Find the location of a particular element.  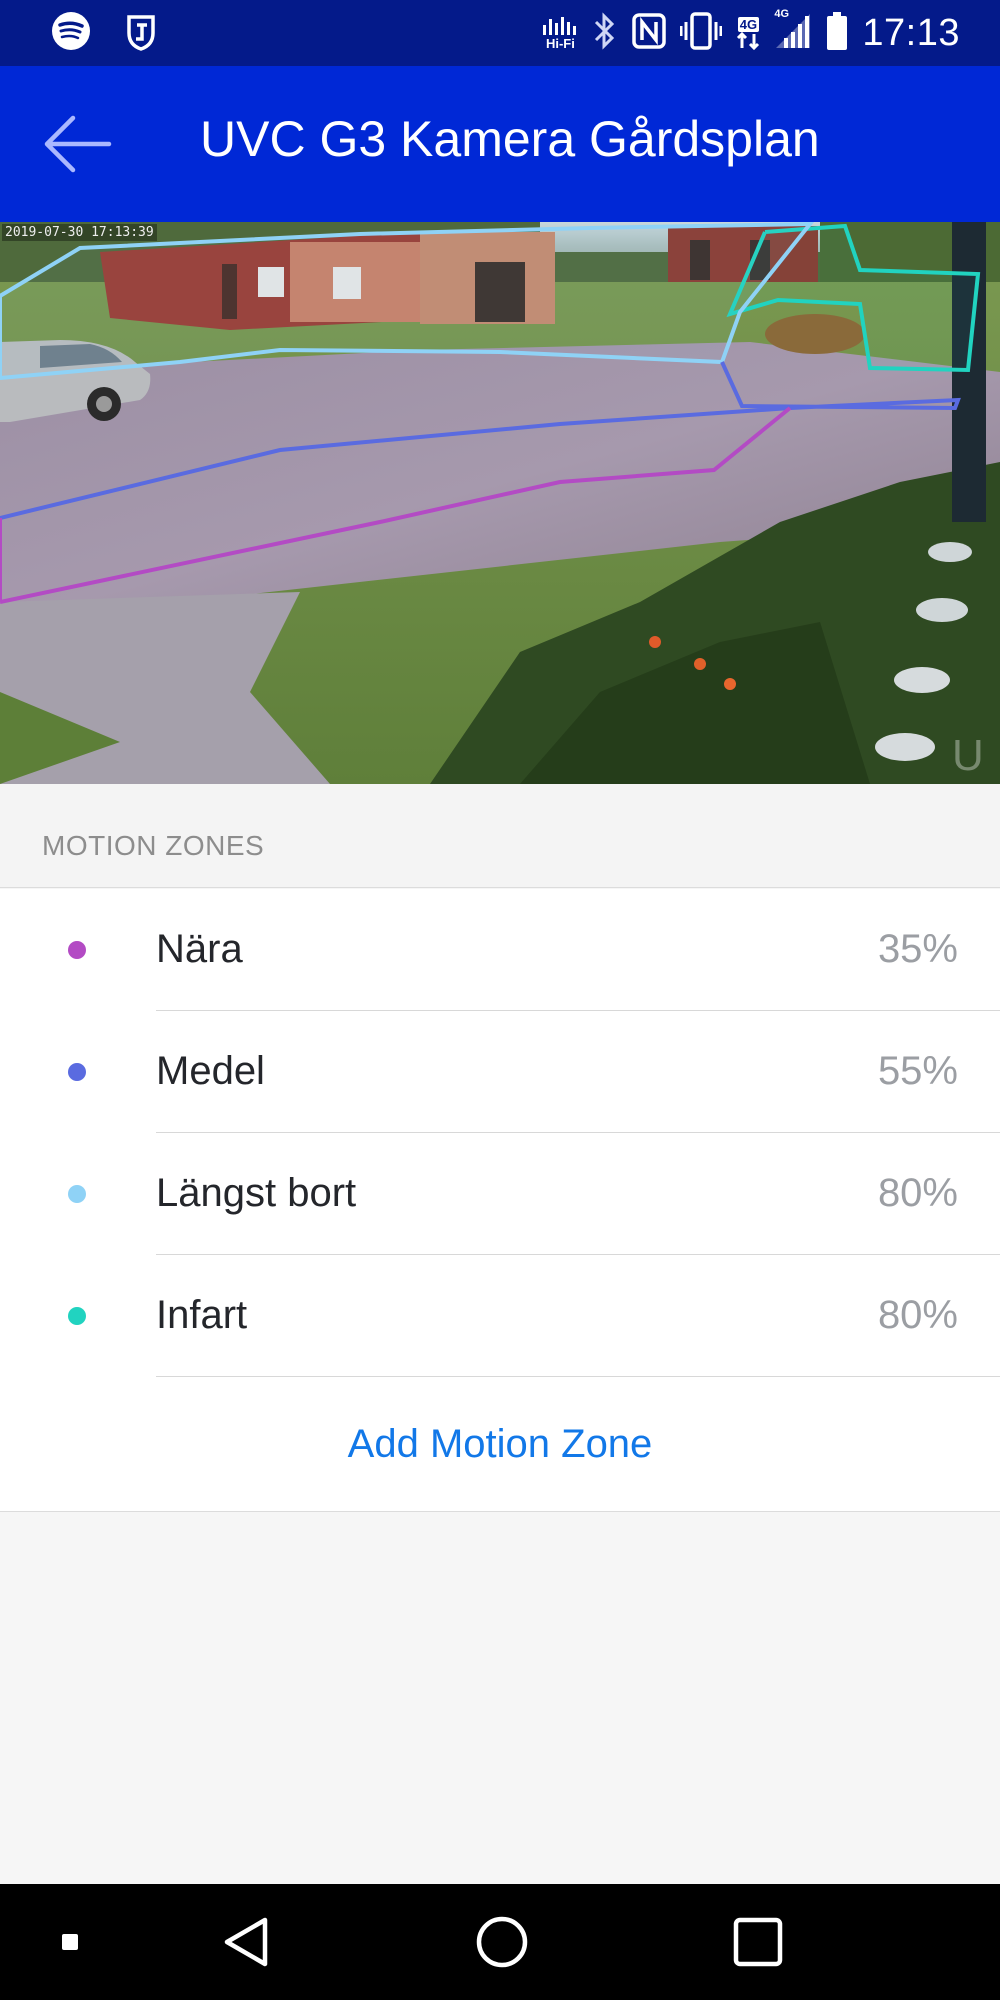

home-circle-icon is located at coordinates (502, 1942).